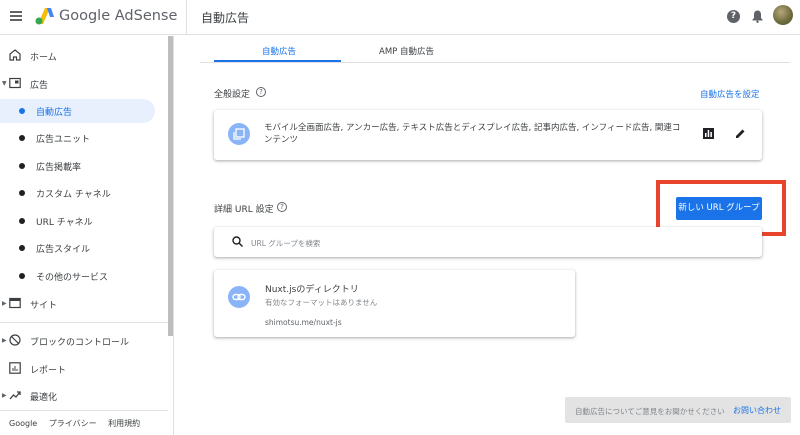  I want to click on feedback-bar: 自動広告についてご意見をお聞かせください お問い合わせ, so click(678, 410).